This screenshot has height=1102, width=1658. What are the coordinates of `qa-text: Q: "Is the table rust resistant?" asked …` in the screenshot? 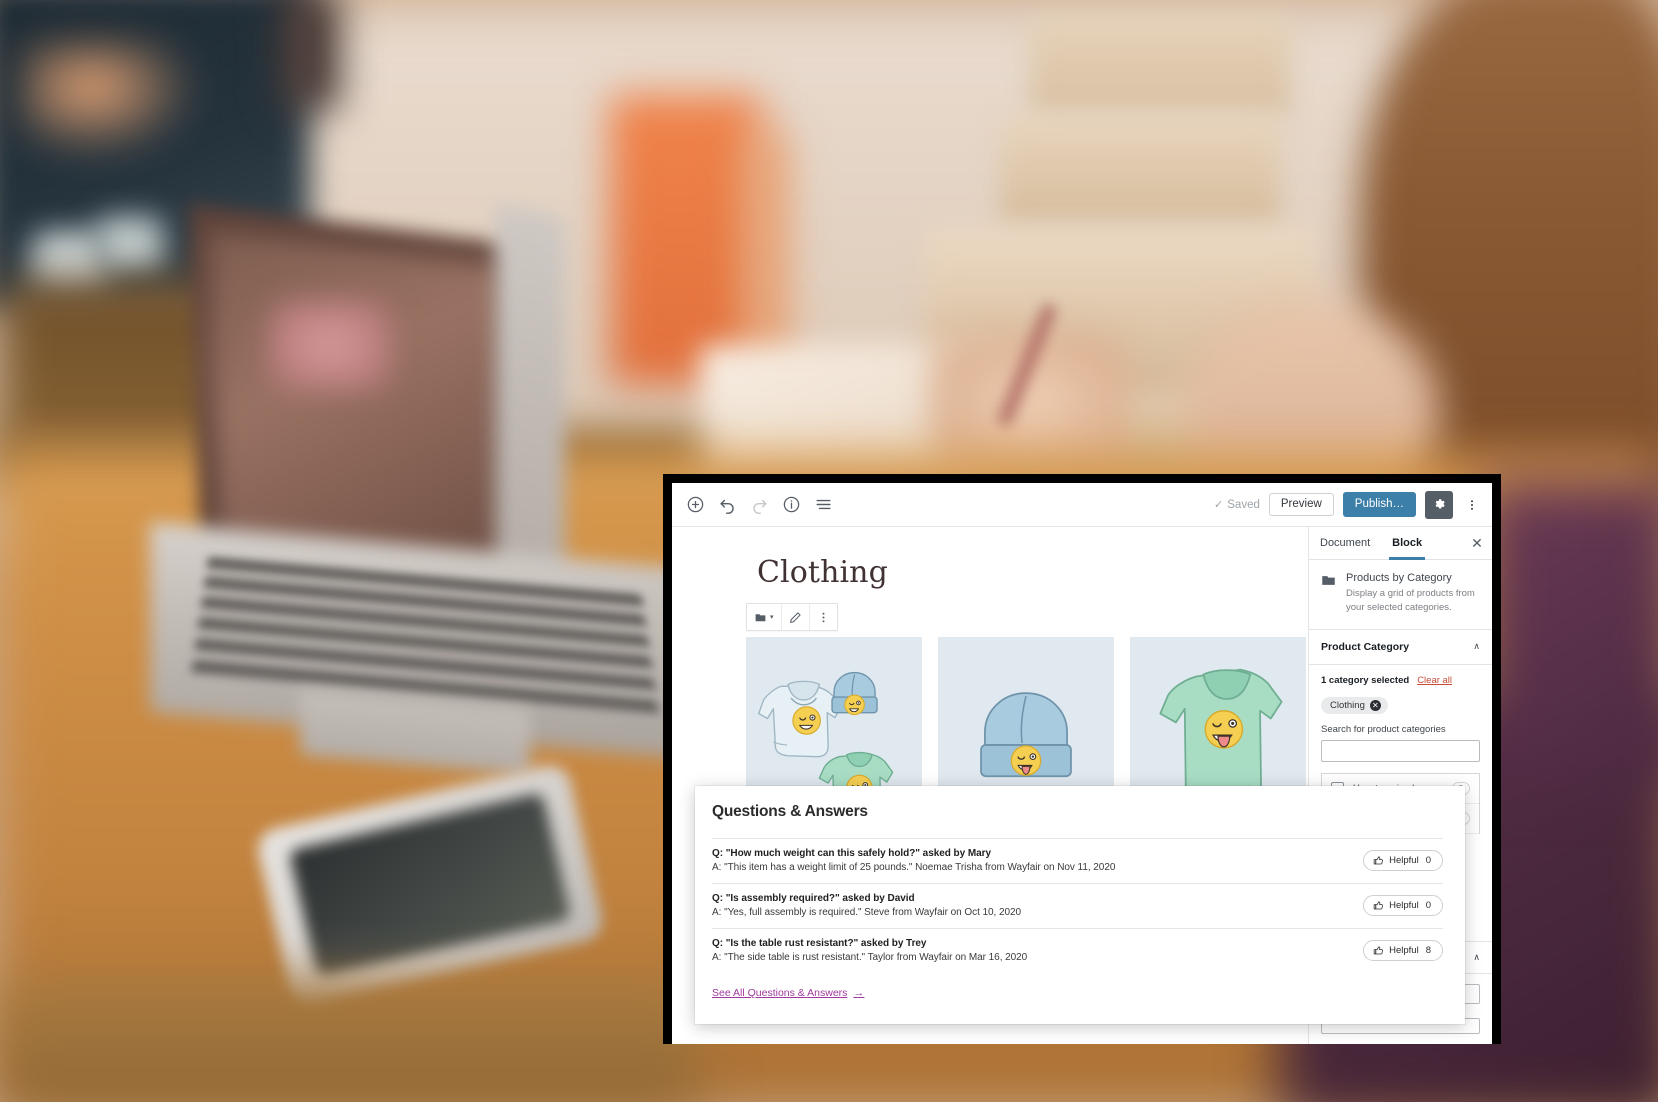 It's located at (1037, 950).